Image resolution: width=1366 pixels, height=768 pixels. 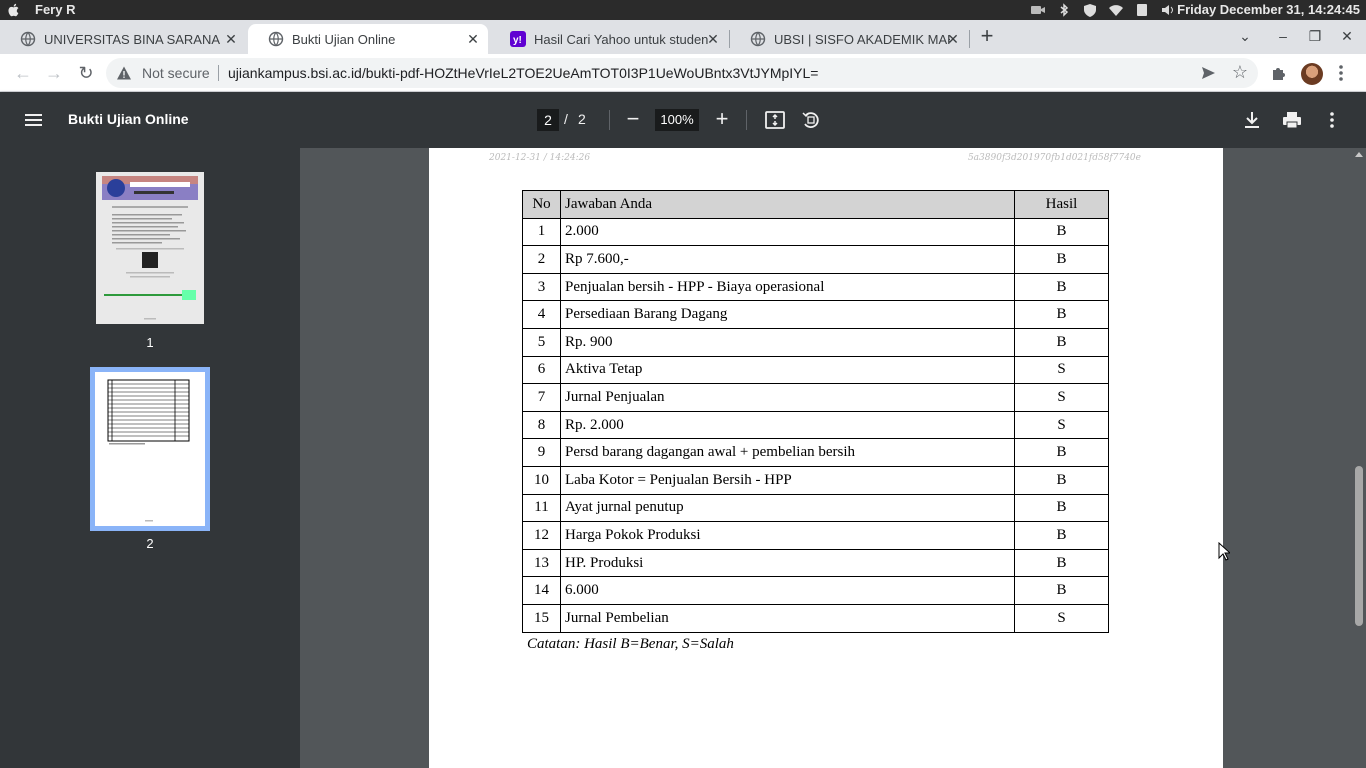 What do you see at coordinates (1240, 72) in the screenshot?
I see `bookmark-star-icon: ☆` at bounding box center [1240, 72].